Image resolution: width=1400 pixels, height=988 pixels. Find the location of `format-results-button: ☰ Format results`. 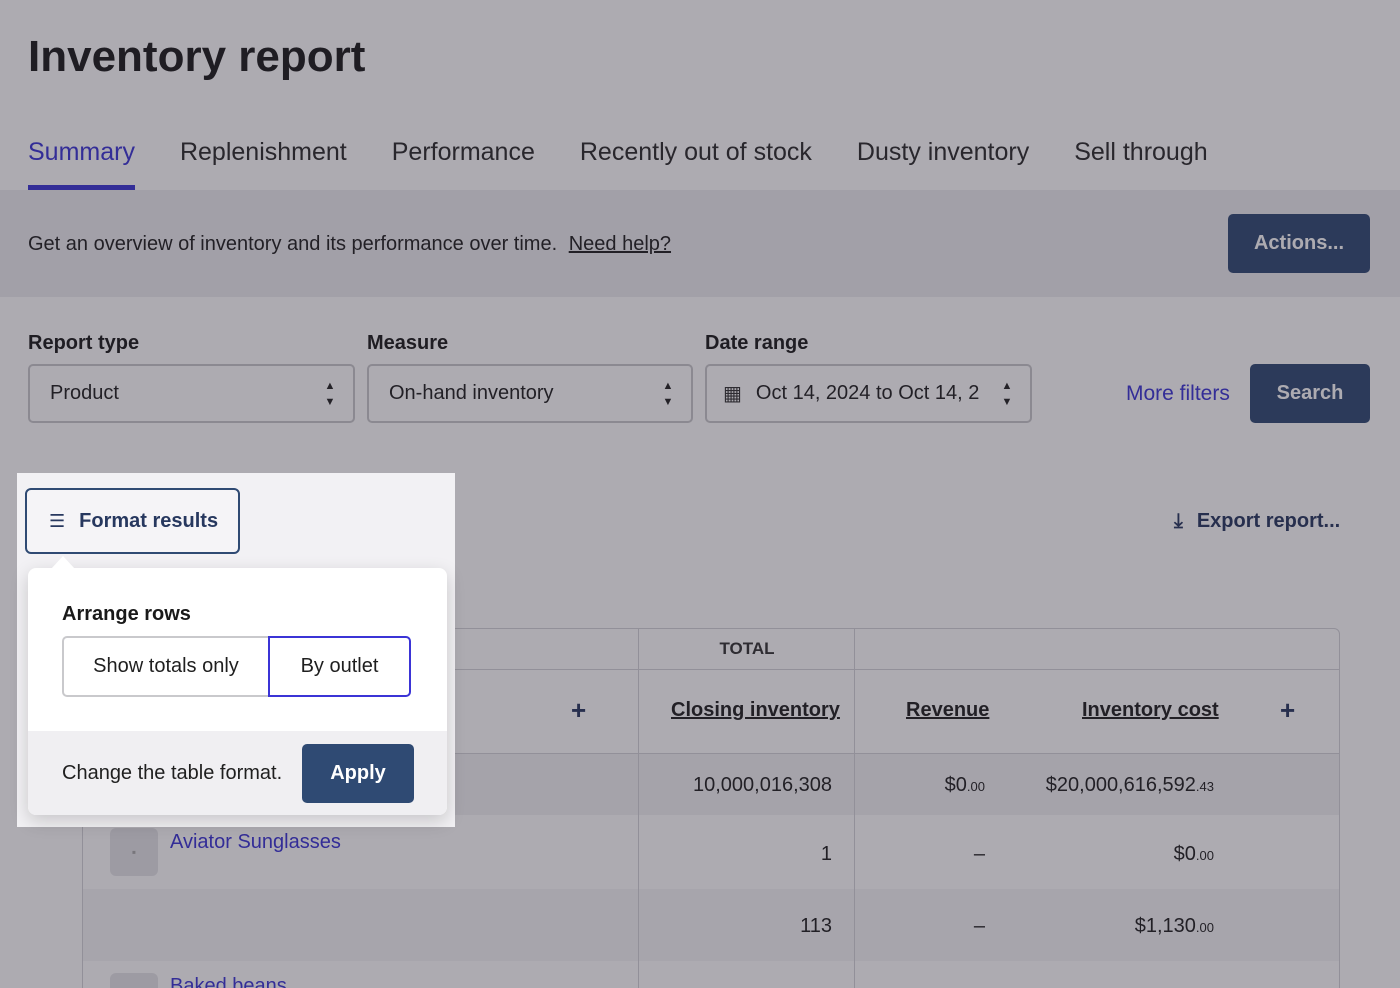

format-results-button: ☰ Format results is located at coordinates (132, 521).